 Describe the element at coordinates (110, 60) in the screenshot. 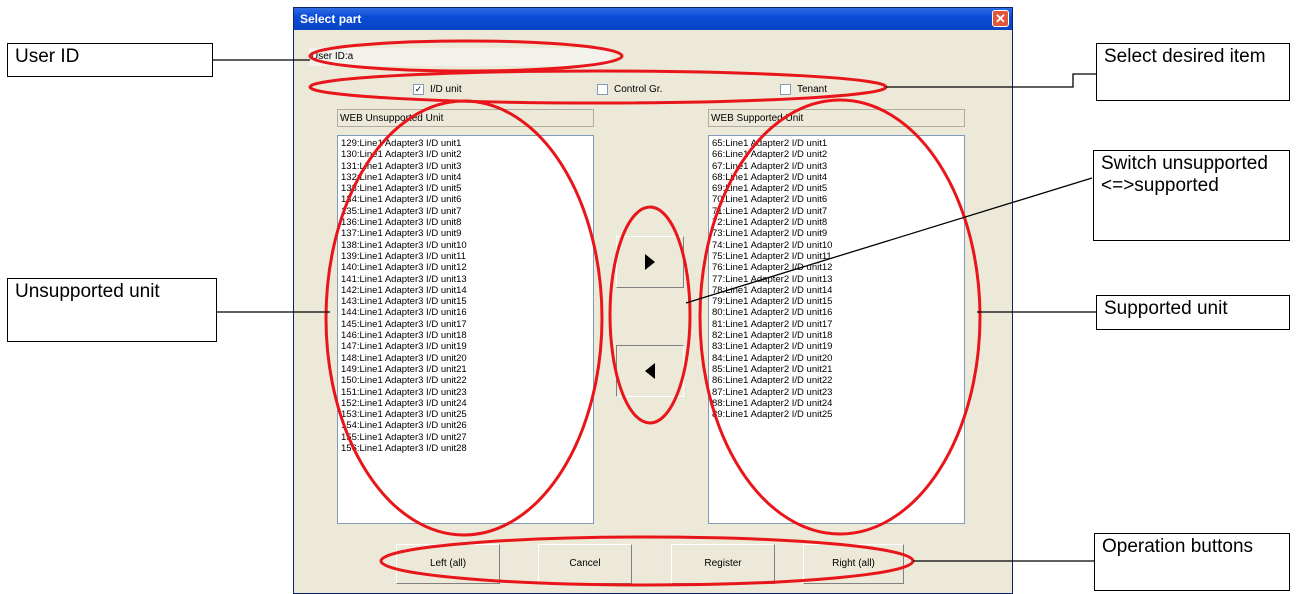

I see `callout-user-id: User ID` at that location.